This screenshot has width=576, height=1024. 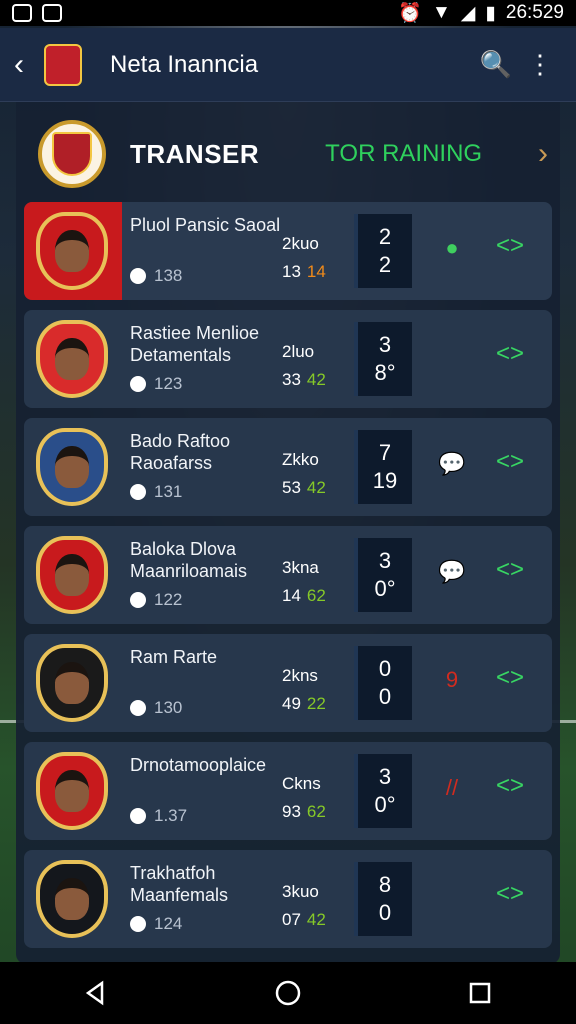 I want to click on player-card: Drnotamooplaice 1.37 Ckns 93 62 3 0° // <>, so click(x=288, y=791).